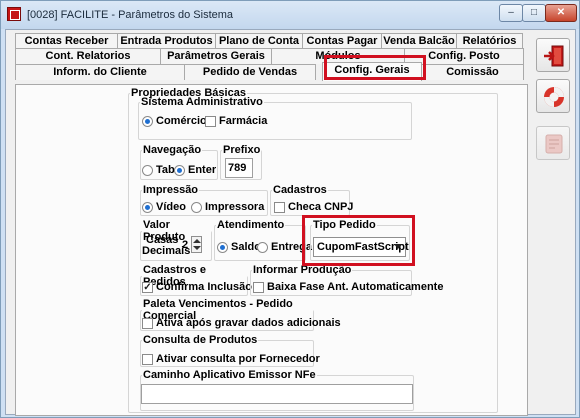 This screenshot has height=418, width=580. What do you see at coordinates (321, 207) in the screenshot?
I see `check-checa-cnpj-label: Checa CNPJ` at bounding box center [321, 207].